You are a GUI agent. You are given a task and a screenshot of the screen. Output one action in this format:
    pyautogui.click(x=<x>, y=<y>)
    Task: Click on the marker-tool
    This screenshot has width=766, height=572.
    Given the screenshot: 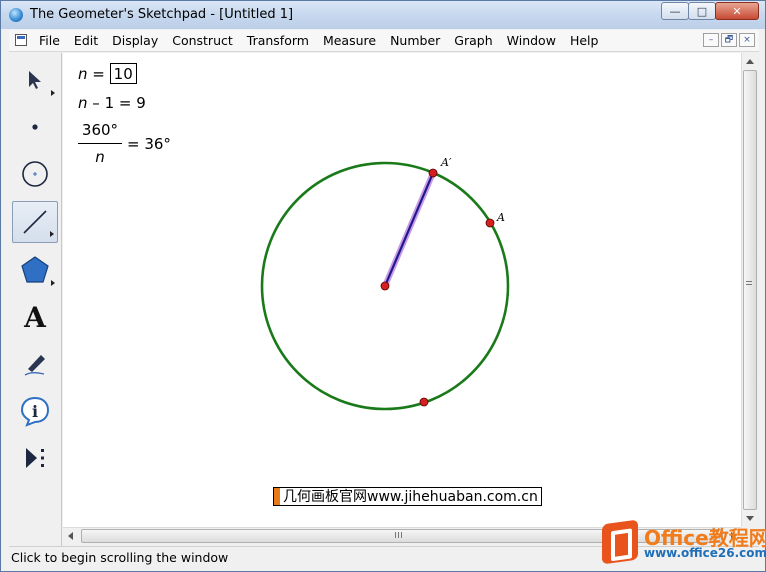 What is the action you would take?
    pyautogui.click(x=35, y=364)
    